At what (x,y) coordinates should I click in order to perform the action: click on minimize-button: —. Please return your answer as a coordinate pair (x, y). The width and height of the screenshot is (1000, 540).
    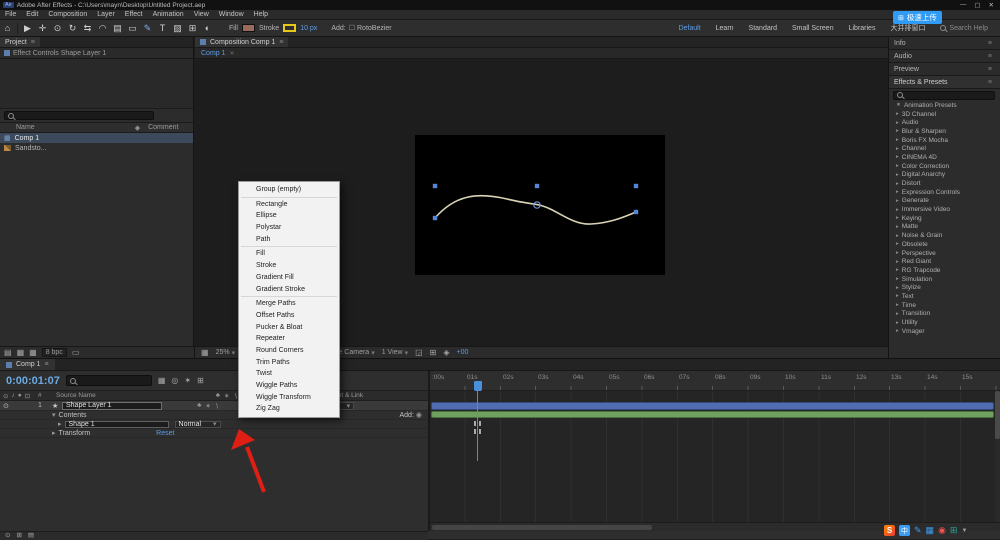
    Looking at the image, I should click on (963, 5).